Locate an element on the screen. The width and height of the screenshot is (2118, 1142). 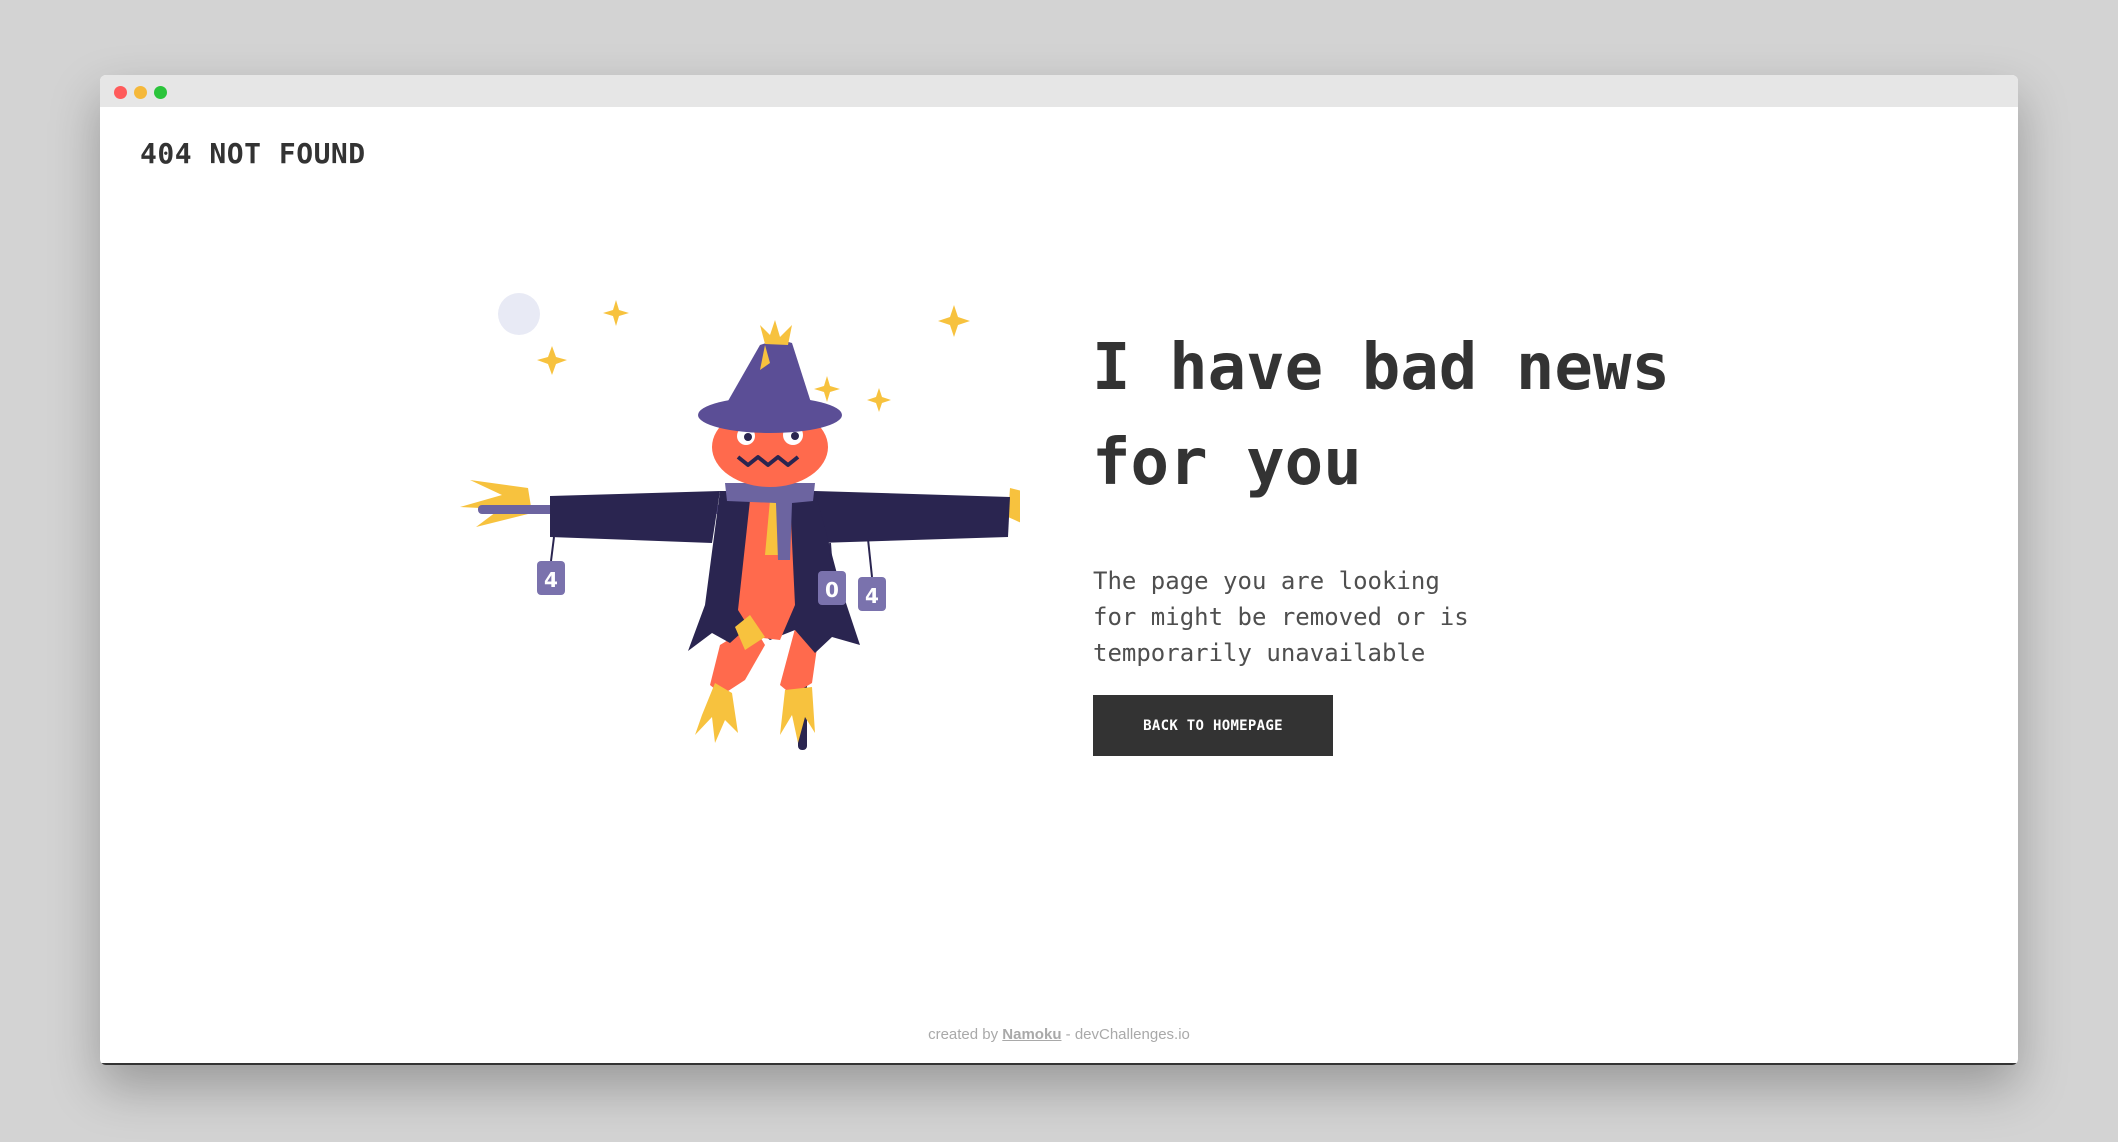
maximize-window-button is located at coordinates (160, 92).